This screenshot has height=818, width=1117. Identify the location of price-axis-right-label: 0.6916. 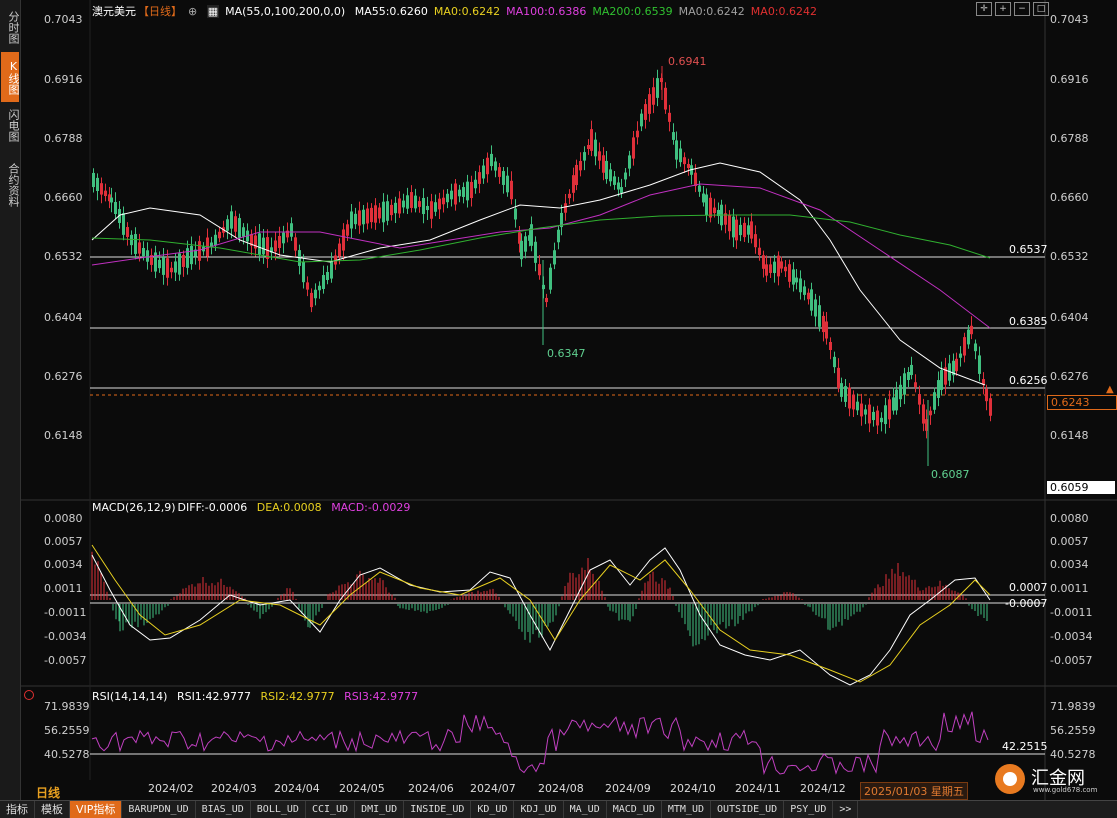
(1069, 79).